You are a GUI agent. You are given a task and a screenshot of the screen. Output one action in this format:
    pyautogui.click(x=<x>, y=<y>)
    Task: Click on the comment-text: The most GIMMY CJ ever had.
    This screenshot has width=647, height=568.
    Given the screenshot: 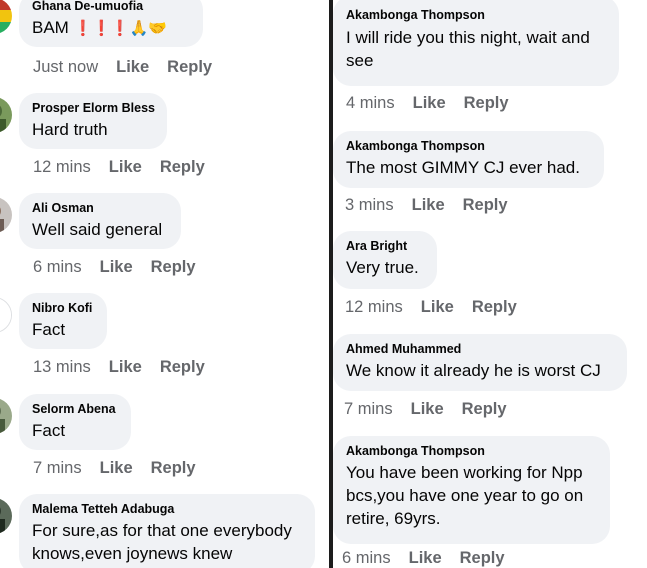 What is the action you would take?
    pyautogui.click(x=463, y=167)
    